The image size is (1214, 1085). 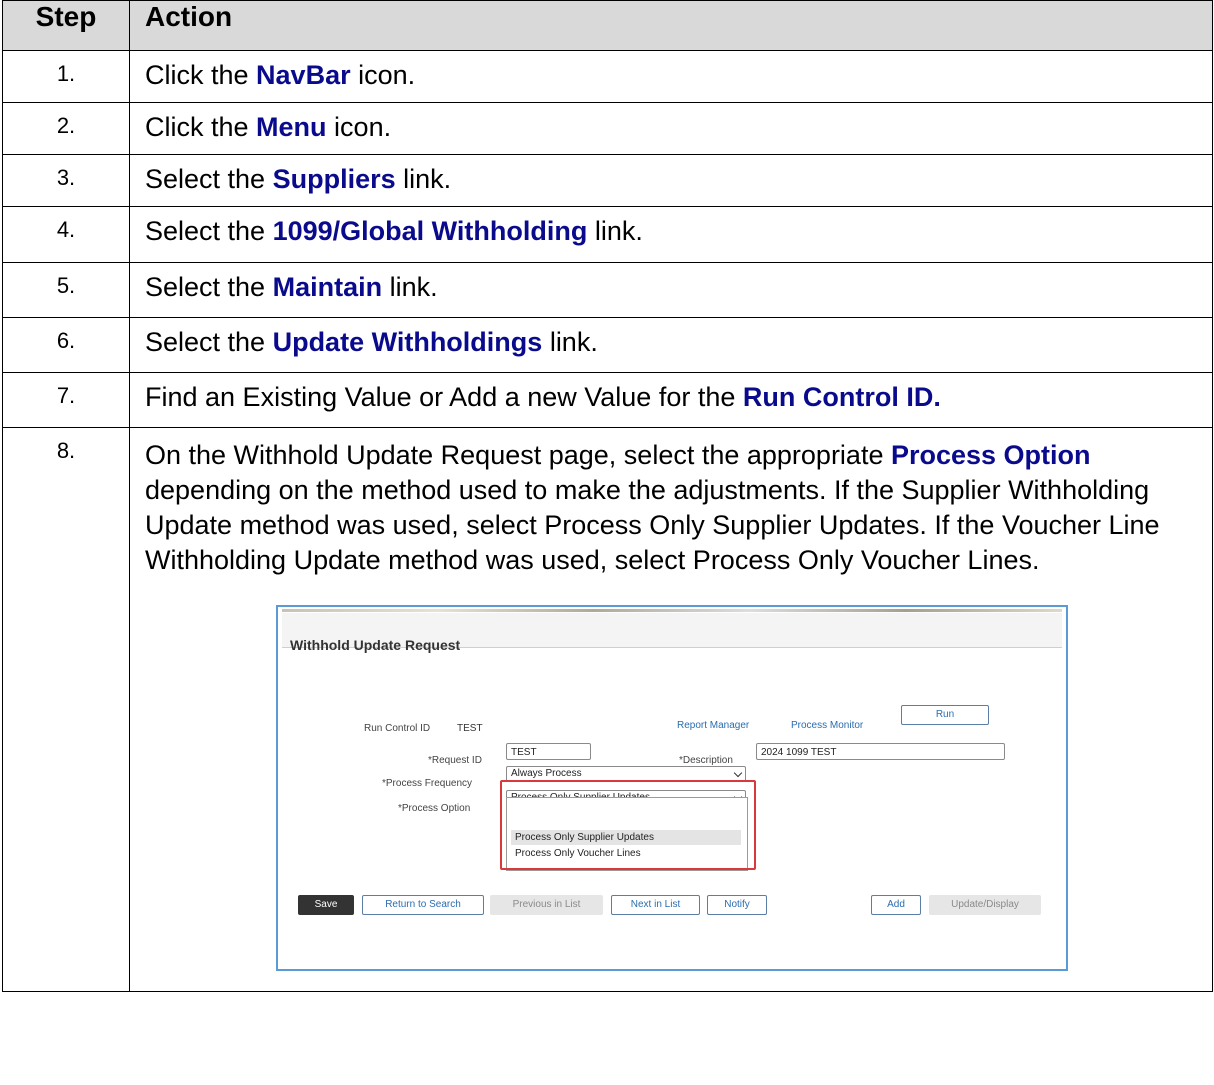 What do you see at coordinates (671, 76) in the screenshot?
I see `step-text: Click the NavBar icon.` at bounding box center [671, 76].